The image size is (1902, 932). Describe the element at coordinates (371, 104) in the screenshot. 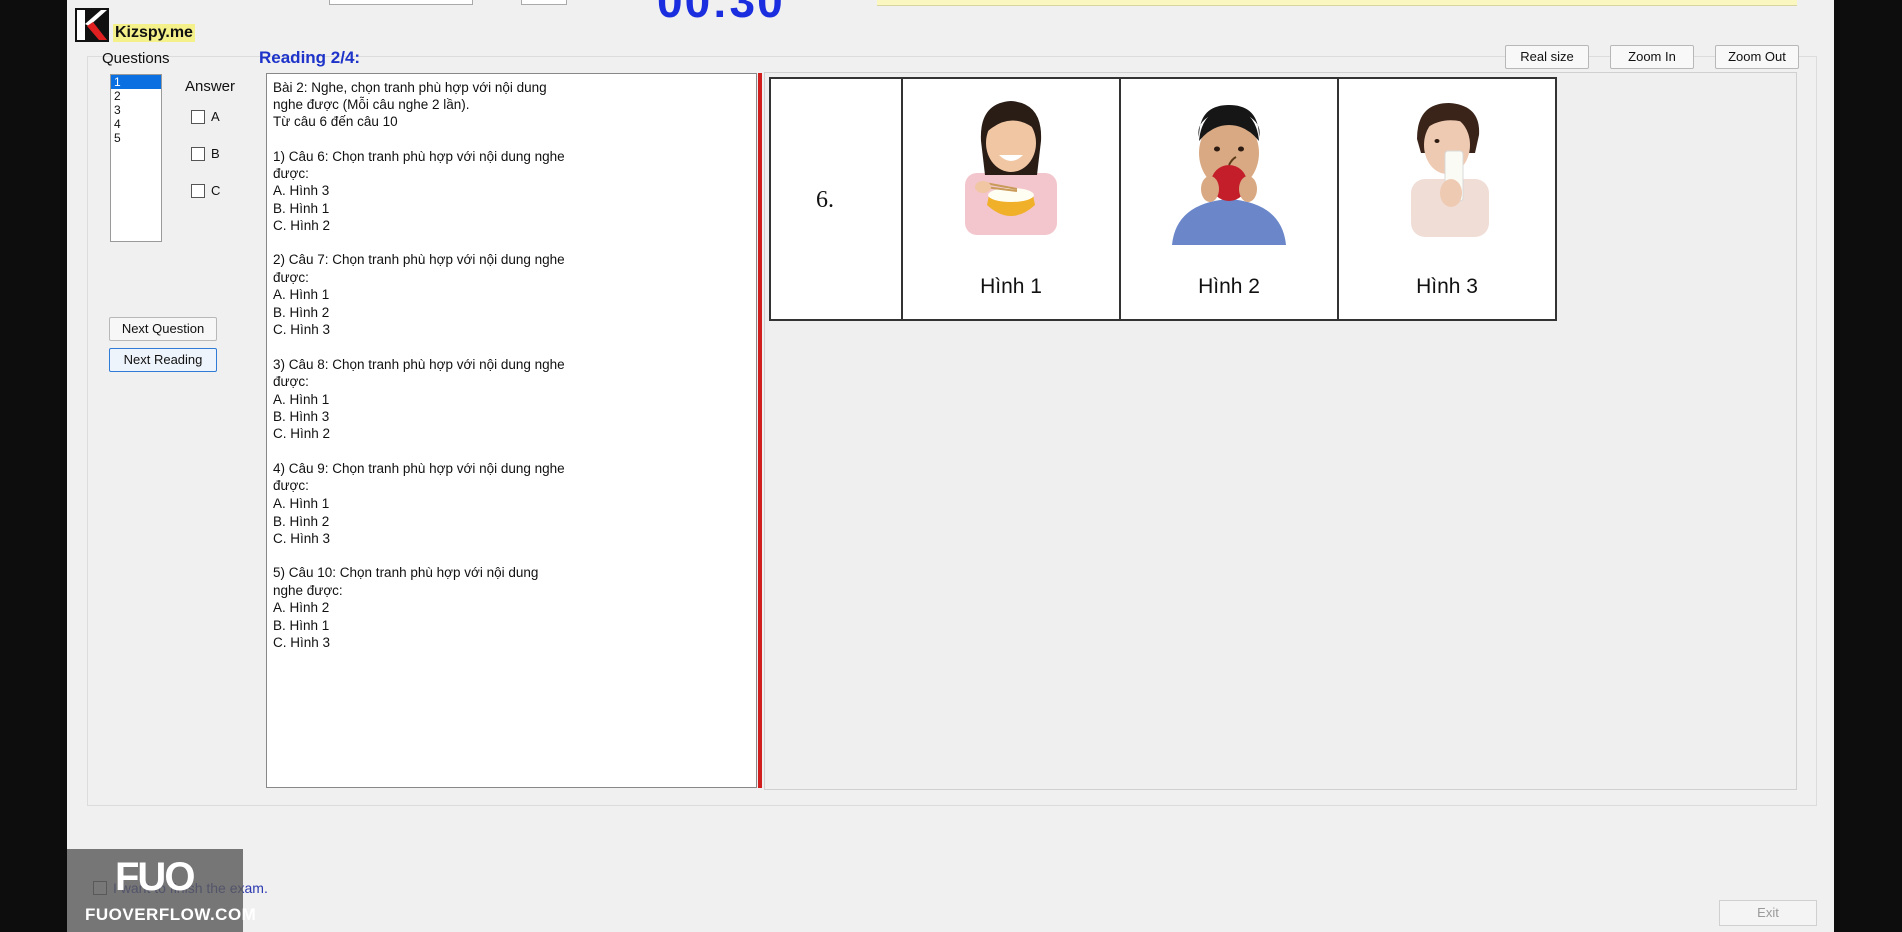

I see `reading-line: nghe được (Mỗi câu nghe 2 lần).` at that location.